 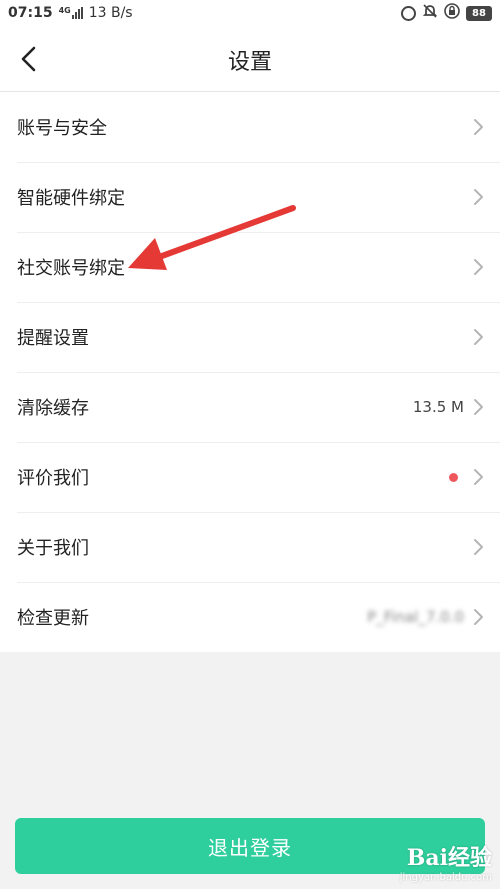 What do you see at coordinates (250, 337) in the screenshot?
I see `settings-item-reminders: 提醒设置` at bounding box center [250, 337].